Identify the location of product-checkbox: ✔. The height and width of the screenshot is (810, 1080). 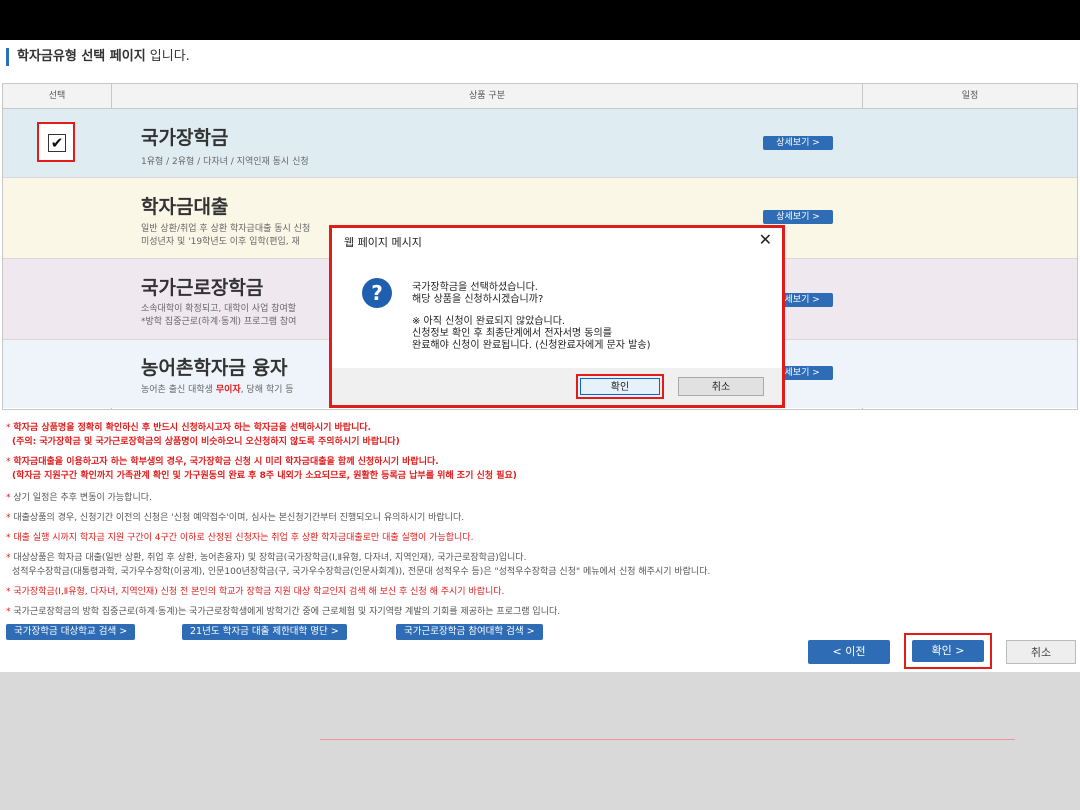
(57, 143).